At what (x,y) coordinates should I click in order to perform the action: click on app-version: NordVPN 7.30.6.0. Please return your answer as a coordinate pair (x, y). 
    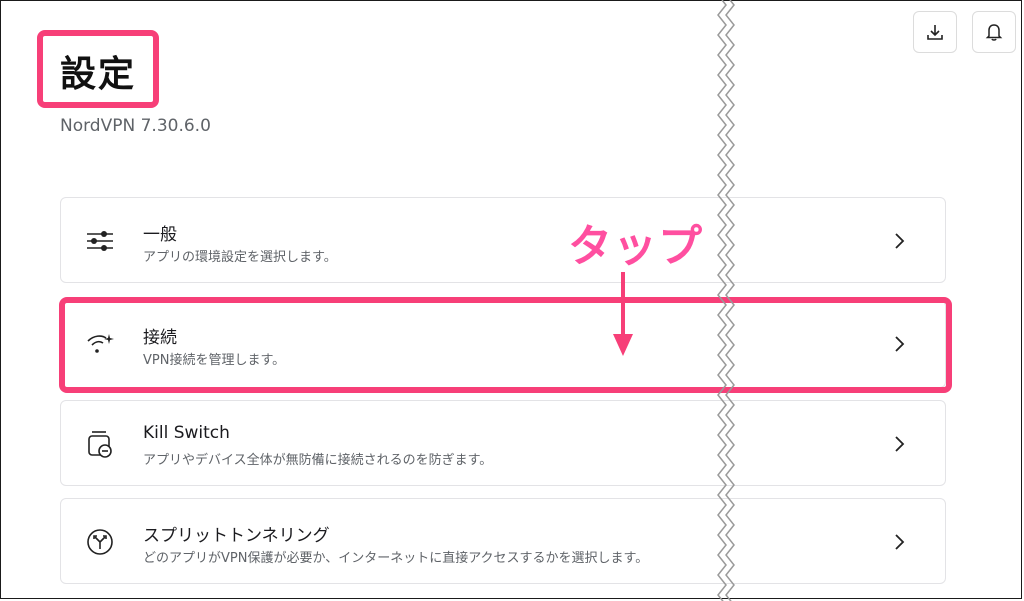
    Looking at the image, I should click on (135, 126).